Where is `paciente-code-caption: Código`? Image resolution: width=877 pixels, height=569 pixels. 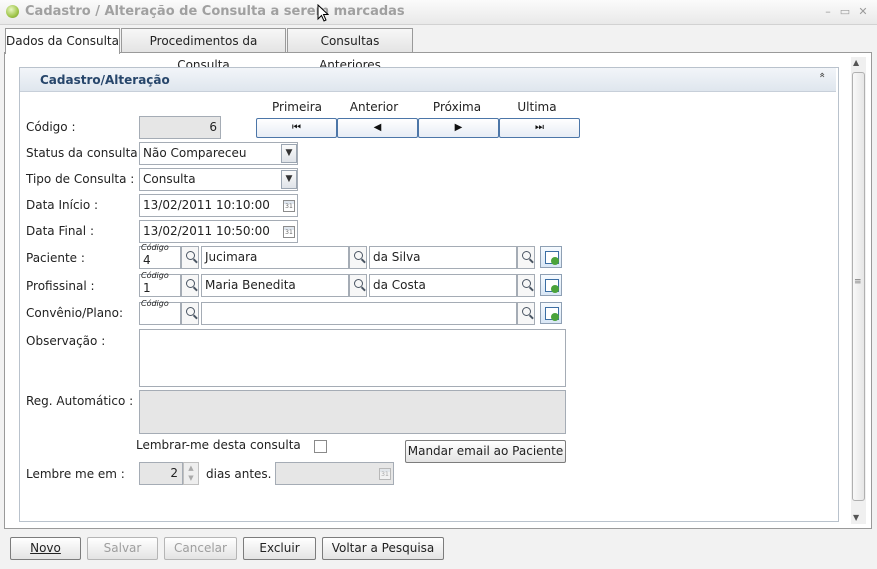
paciente-code-caption: Código is located at coordinates (155, 247).